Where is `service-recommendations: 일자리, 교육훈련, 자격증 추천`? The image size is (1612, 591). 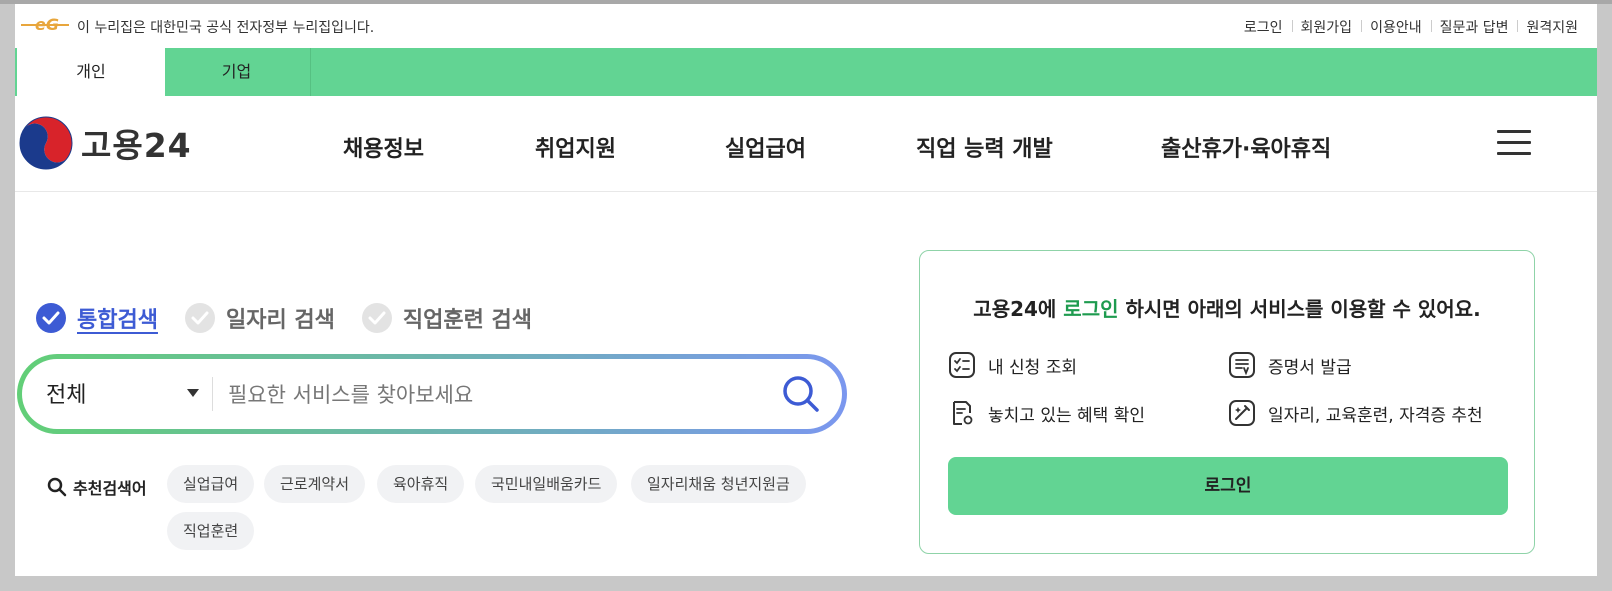 service-recommendations: 일자리, 교육훈련, 자격증 추천 is located at coordinates (1355, 413).